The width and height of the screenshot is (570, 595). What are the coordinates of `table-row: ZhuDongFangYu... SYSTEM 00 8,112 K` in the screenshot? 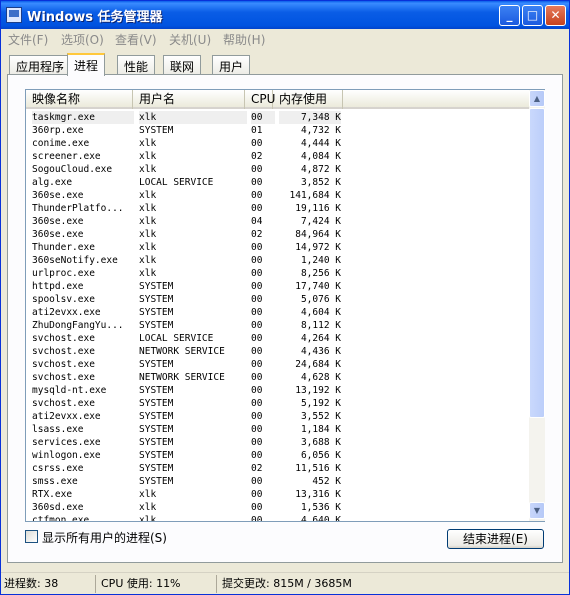 It's located at (277, 325).